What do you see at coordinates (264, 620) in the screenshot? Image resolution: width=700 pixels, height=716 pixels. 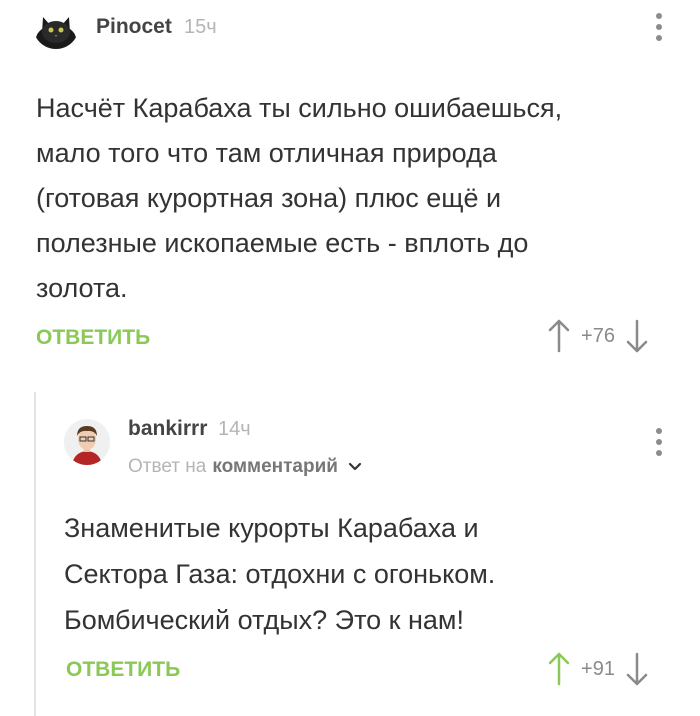 I see `comment-text-line: Бомбический отдых? Это к нам!` at bounding box center [264, 620].